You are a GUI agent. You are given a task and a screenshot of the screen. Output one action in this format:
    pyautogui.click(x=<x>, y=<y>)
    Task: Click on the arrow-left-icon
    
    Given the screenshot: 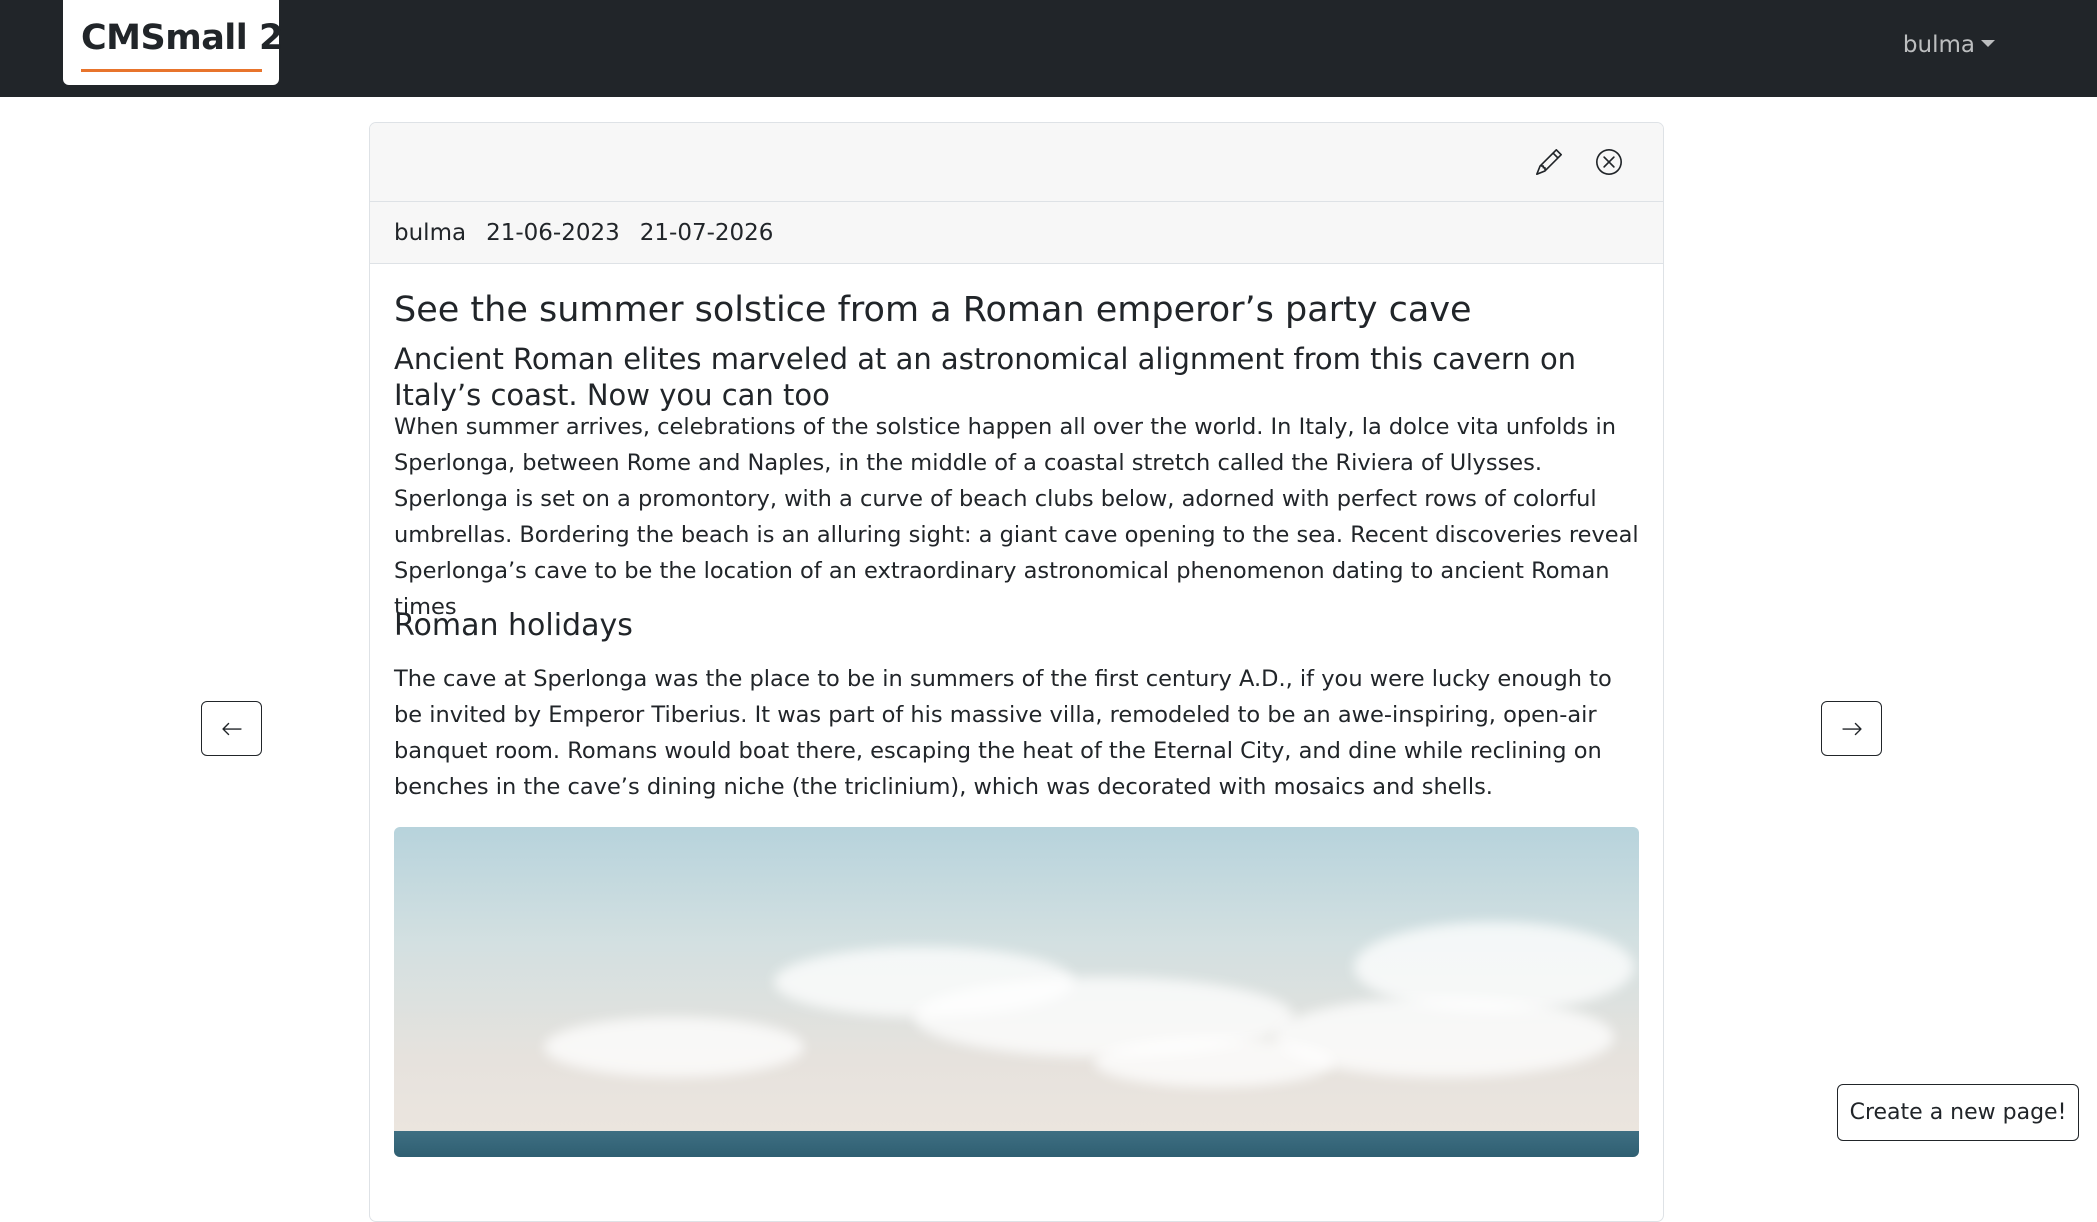 What is the action you would take?
    pyautogui.click(x=231, y=728)
    